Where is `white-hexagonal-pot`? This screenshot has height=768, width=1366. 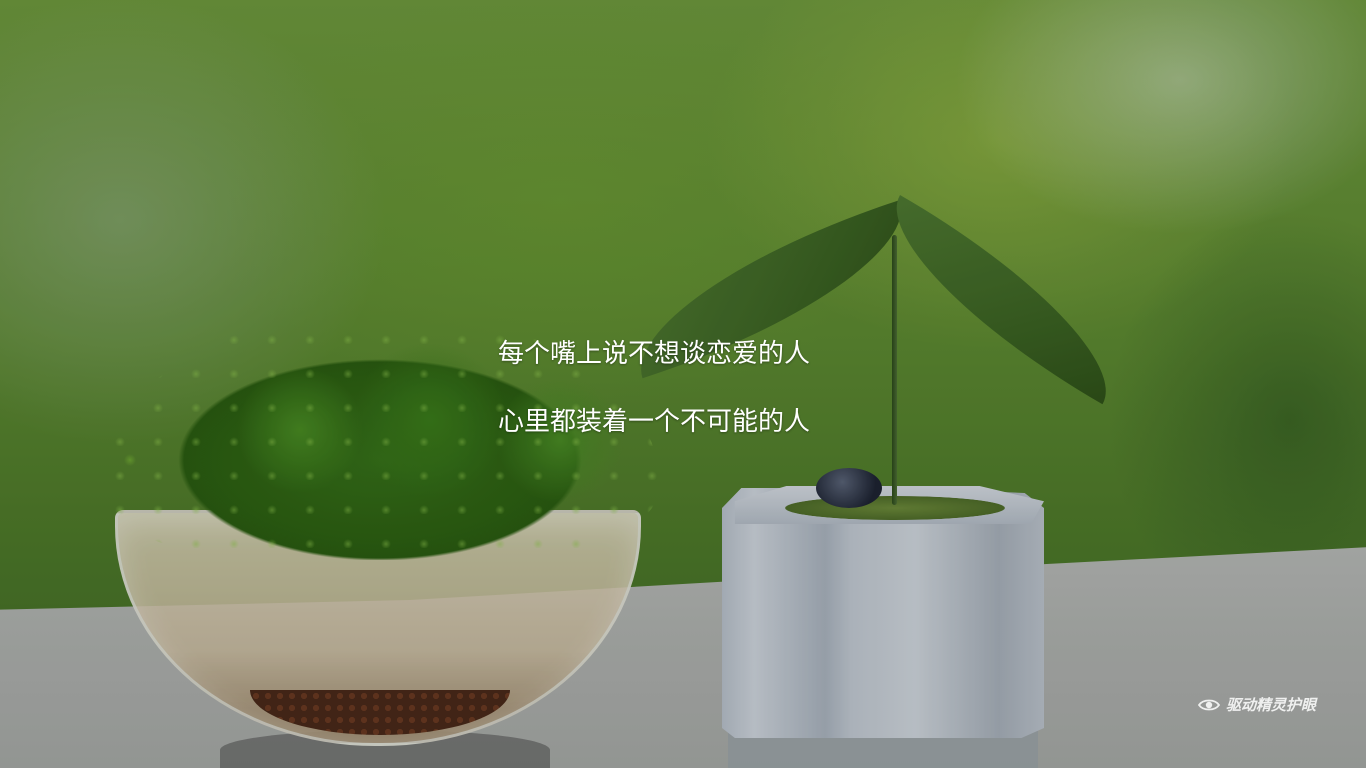 white-hexagonal-pot is located at coordinates (883, 613).